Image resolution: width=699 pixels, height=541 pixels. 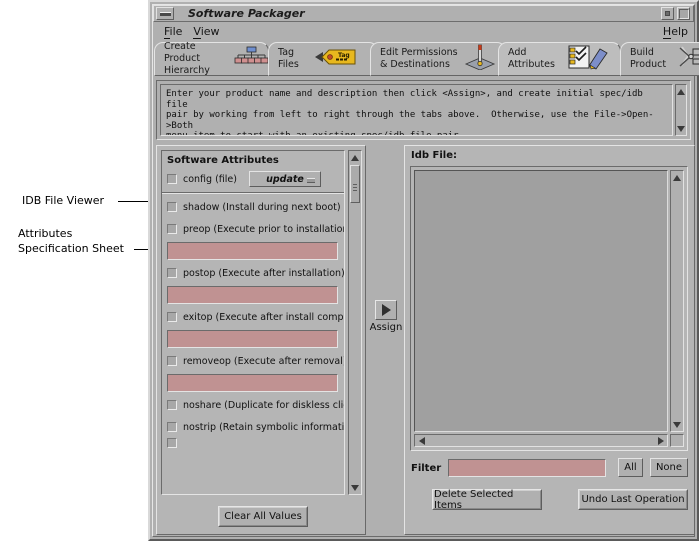 I want to click on delete-selected-items-button: Delete Selected Items, so click(x=487, y=499).